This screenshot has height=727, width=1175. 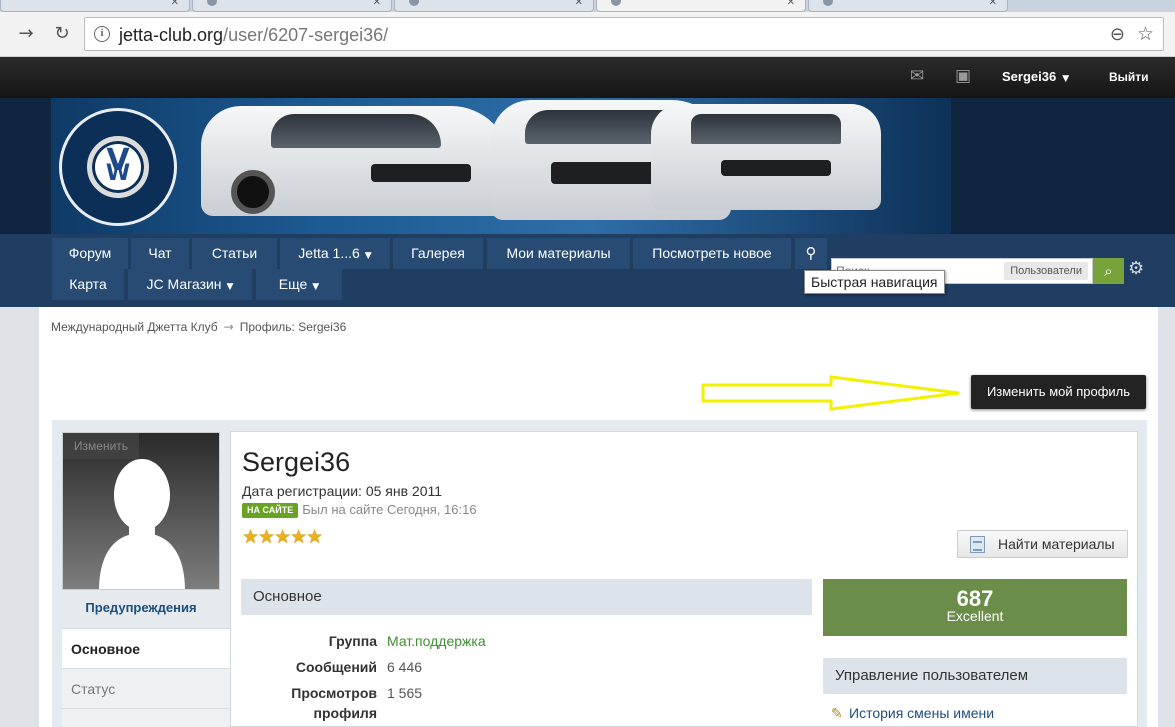 I want to click on online-status: НА САЙТЕ Был на сайте Сегодня, 16:16, so click(x=359, y=510).